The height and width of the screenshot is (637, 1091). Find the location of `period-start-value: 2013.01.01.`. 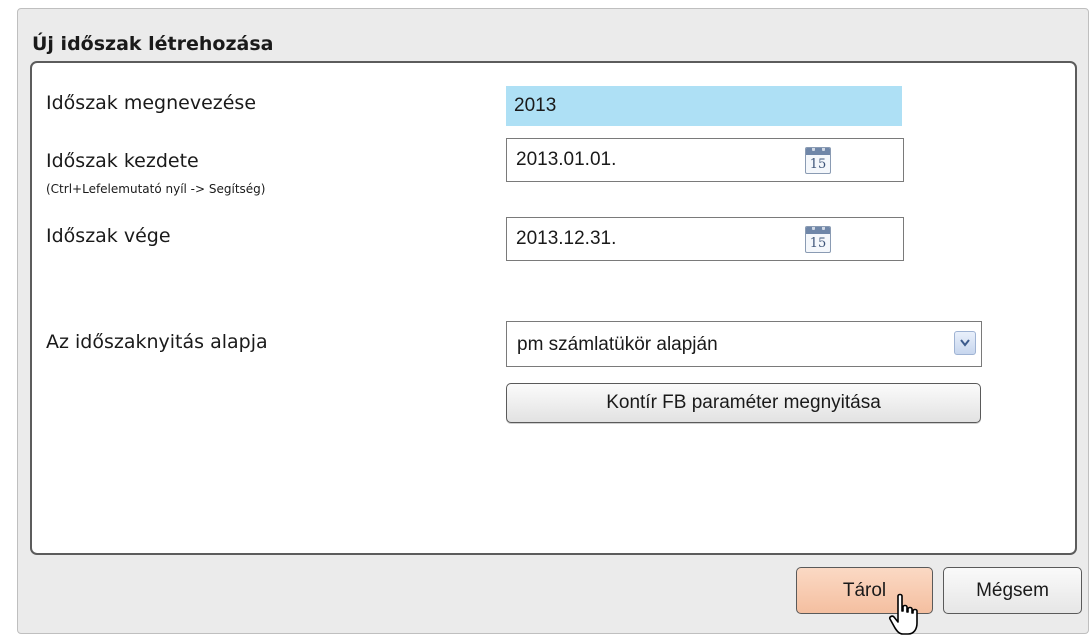

period-start-value: 2013.01.01. is located at coordinates (566, 159).